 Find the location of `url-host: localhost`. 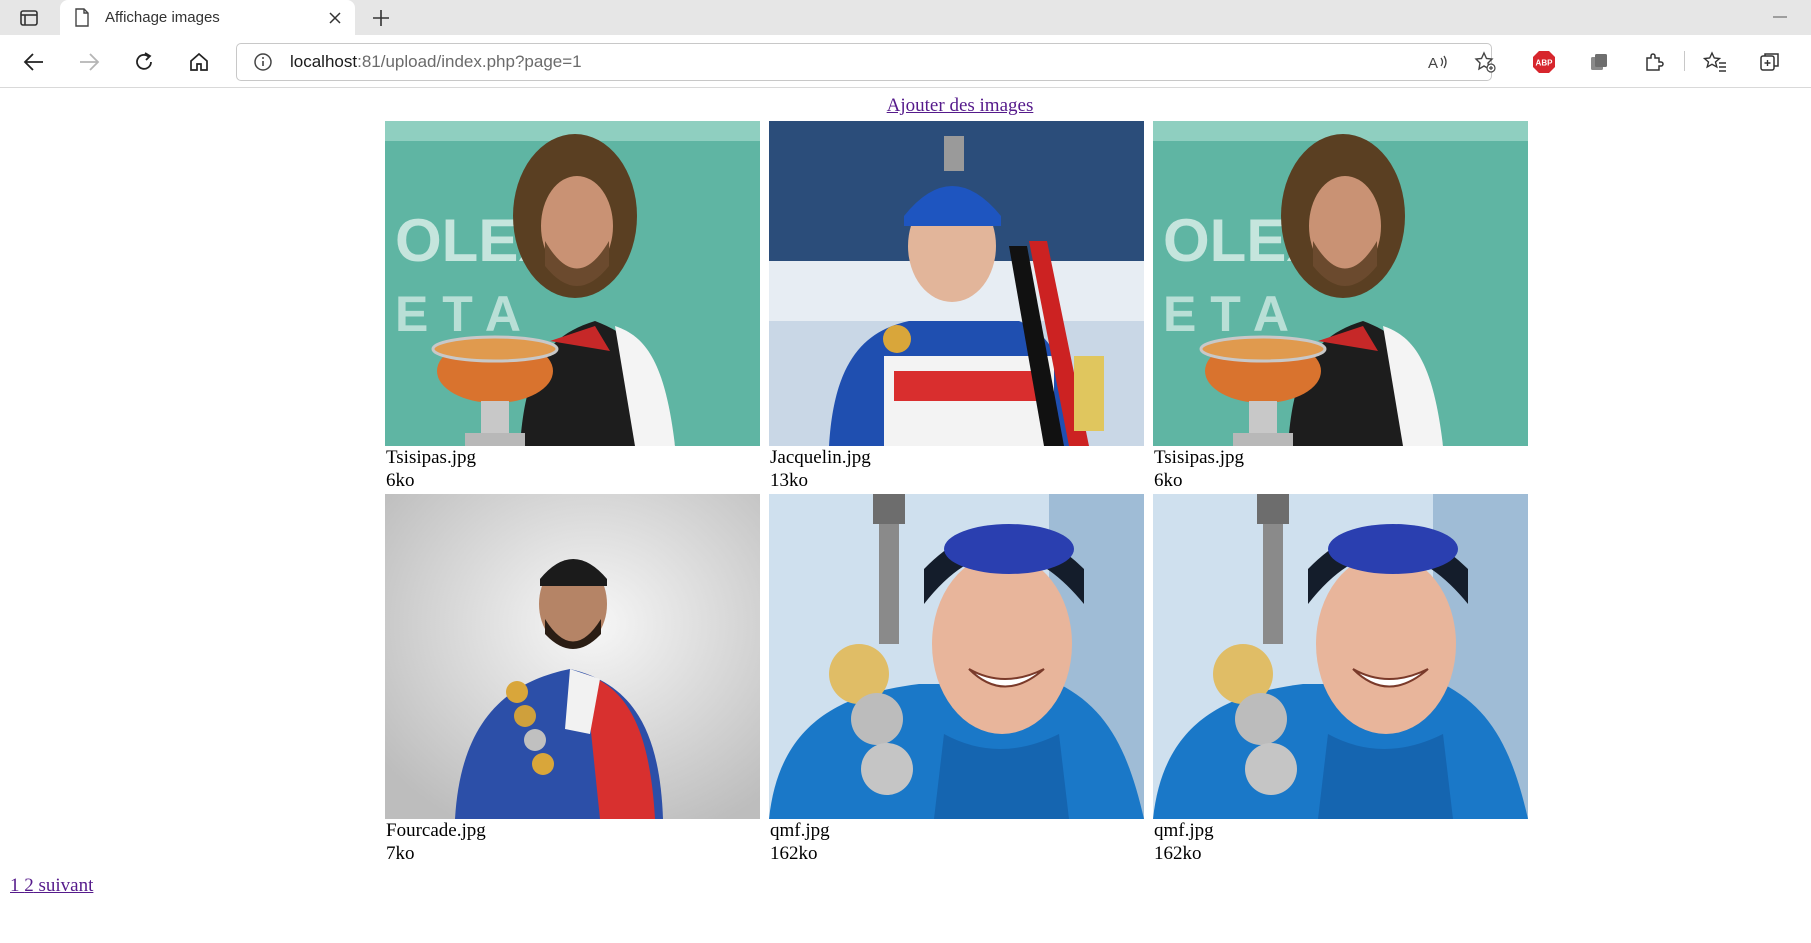

url-host: localhost is located at coordinates (324, 61).